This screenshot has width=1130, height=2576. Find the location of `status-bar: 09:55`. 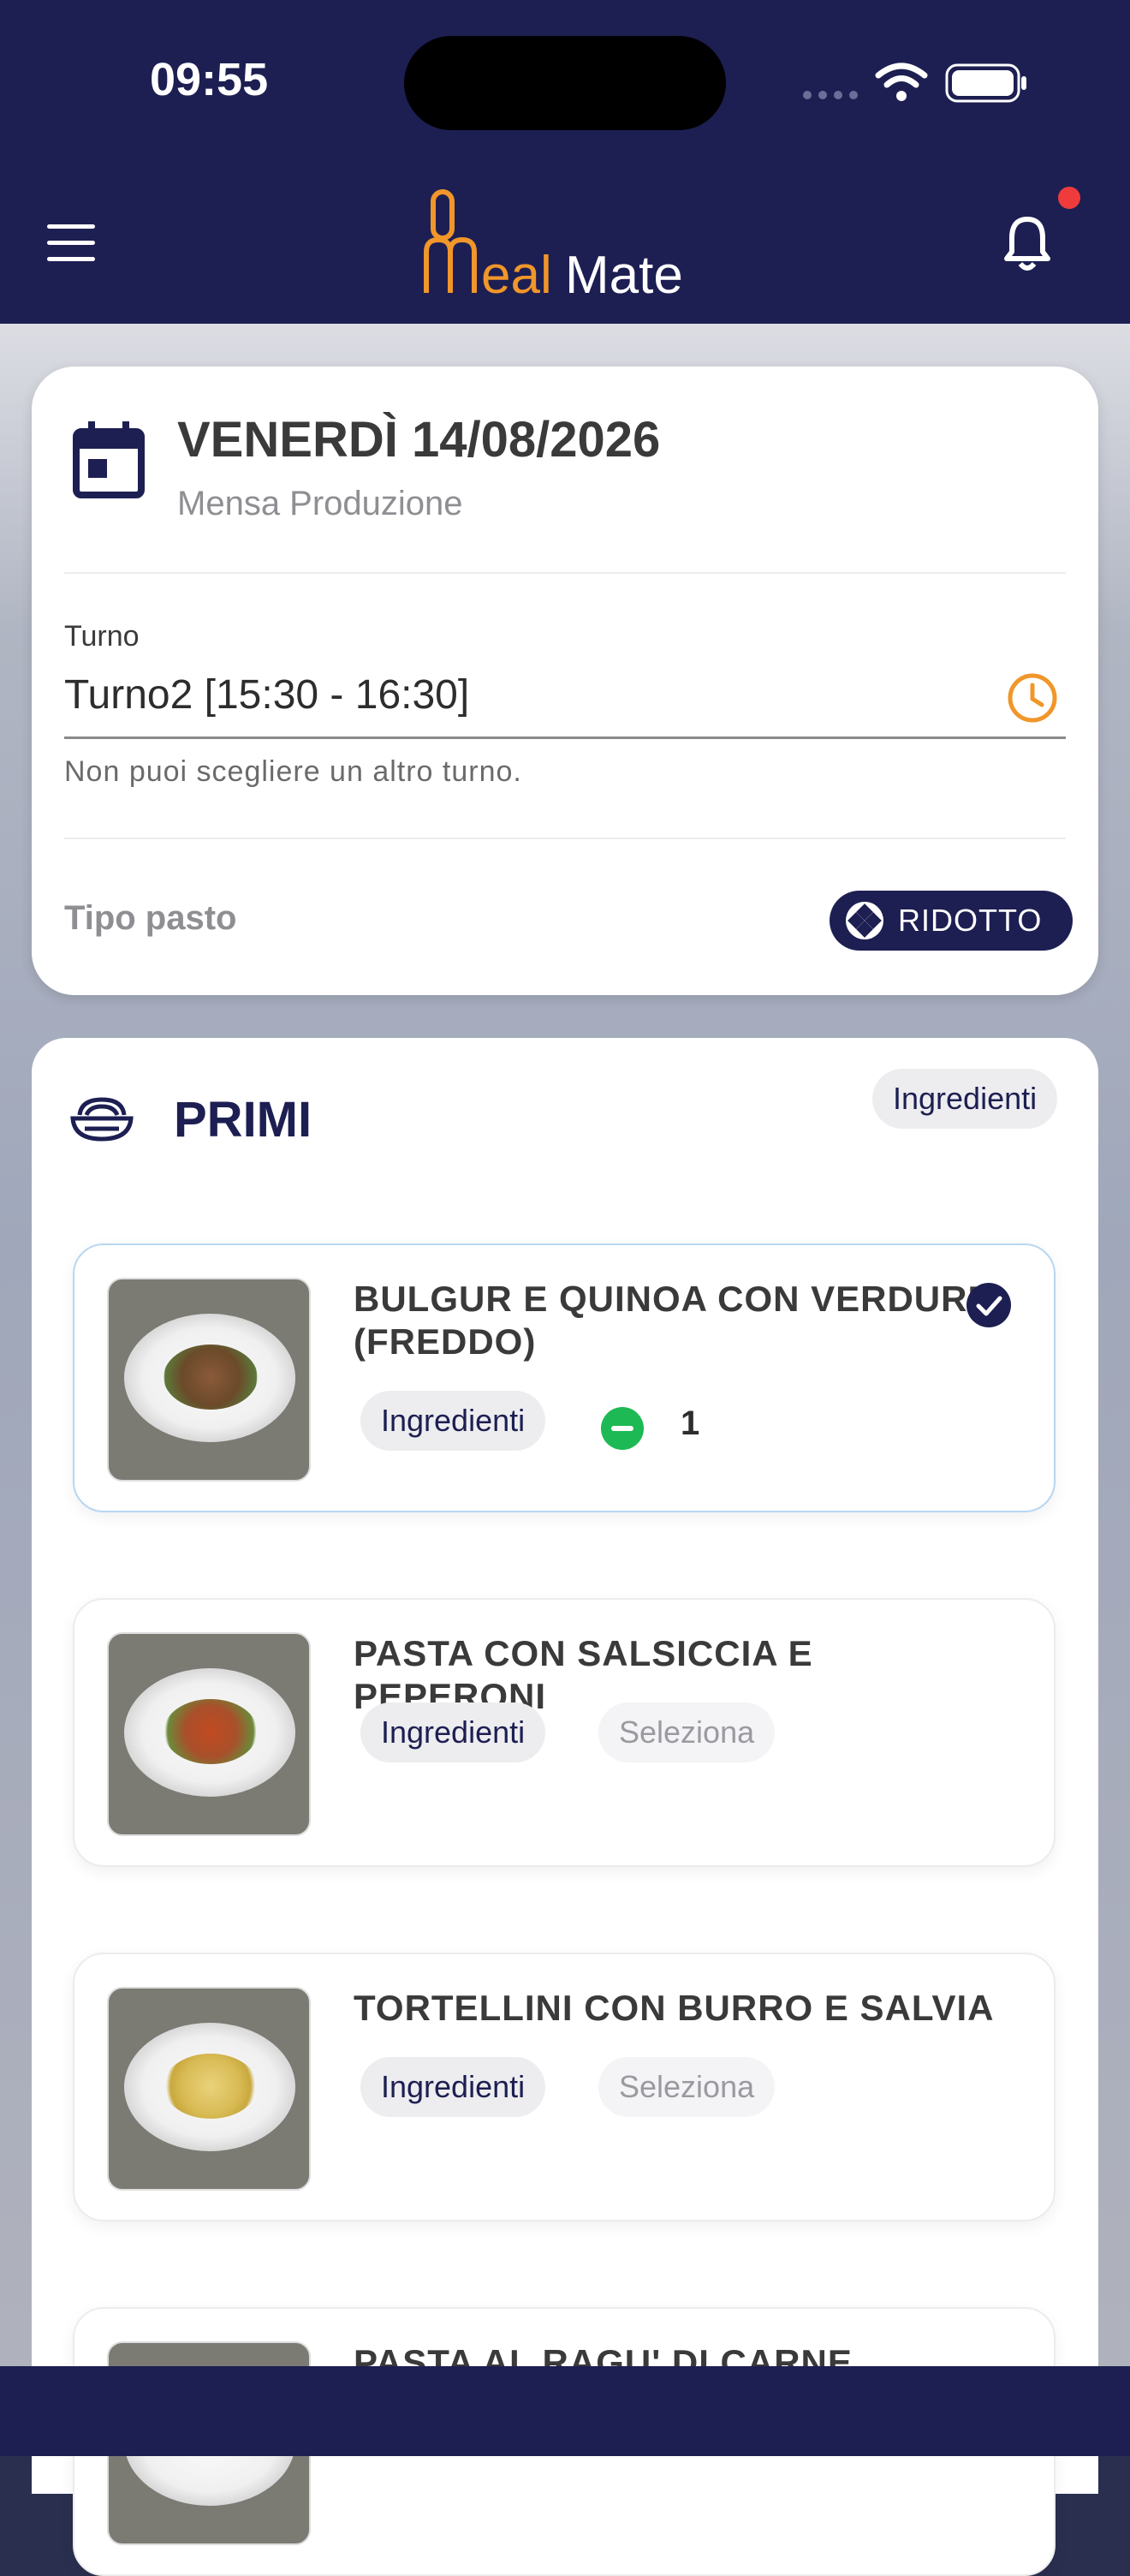

status-bar: 09:55 is located at coordinates (565, 81).